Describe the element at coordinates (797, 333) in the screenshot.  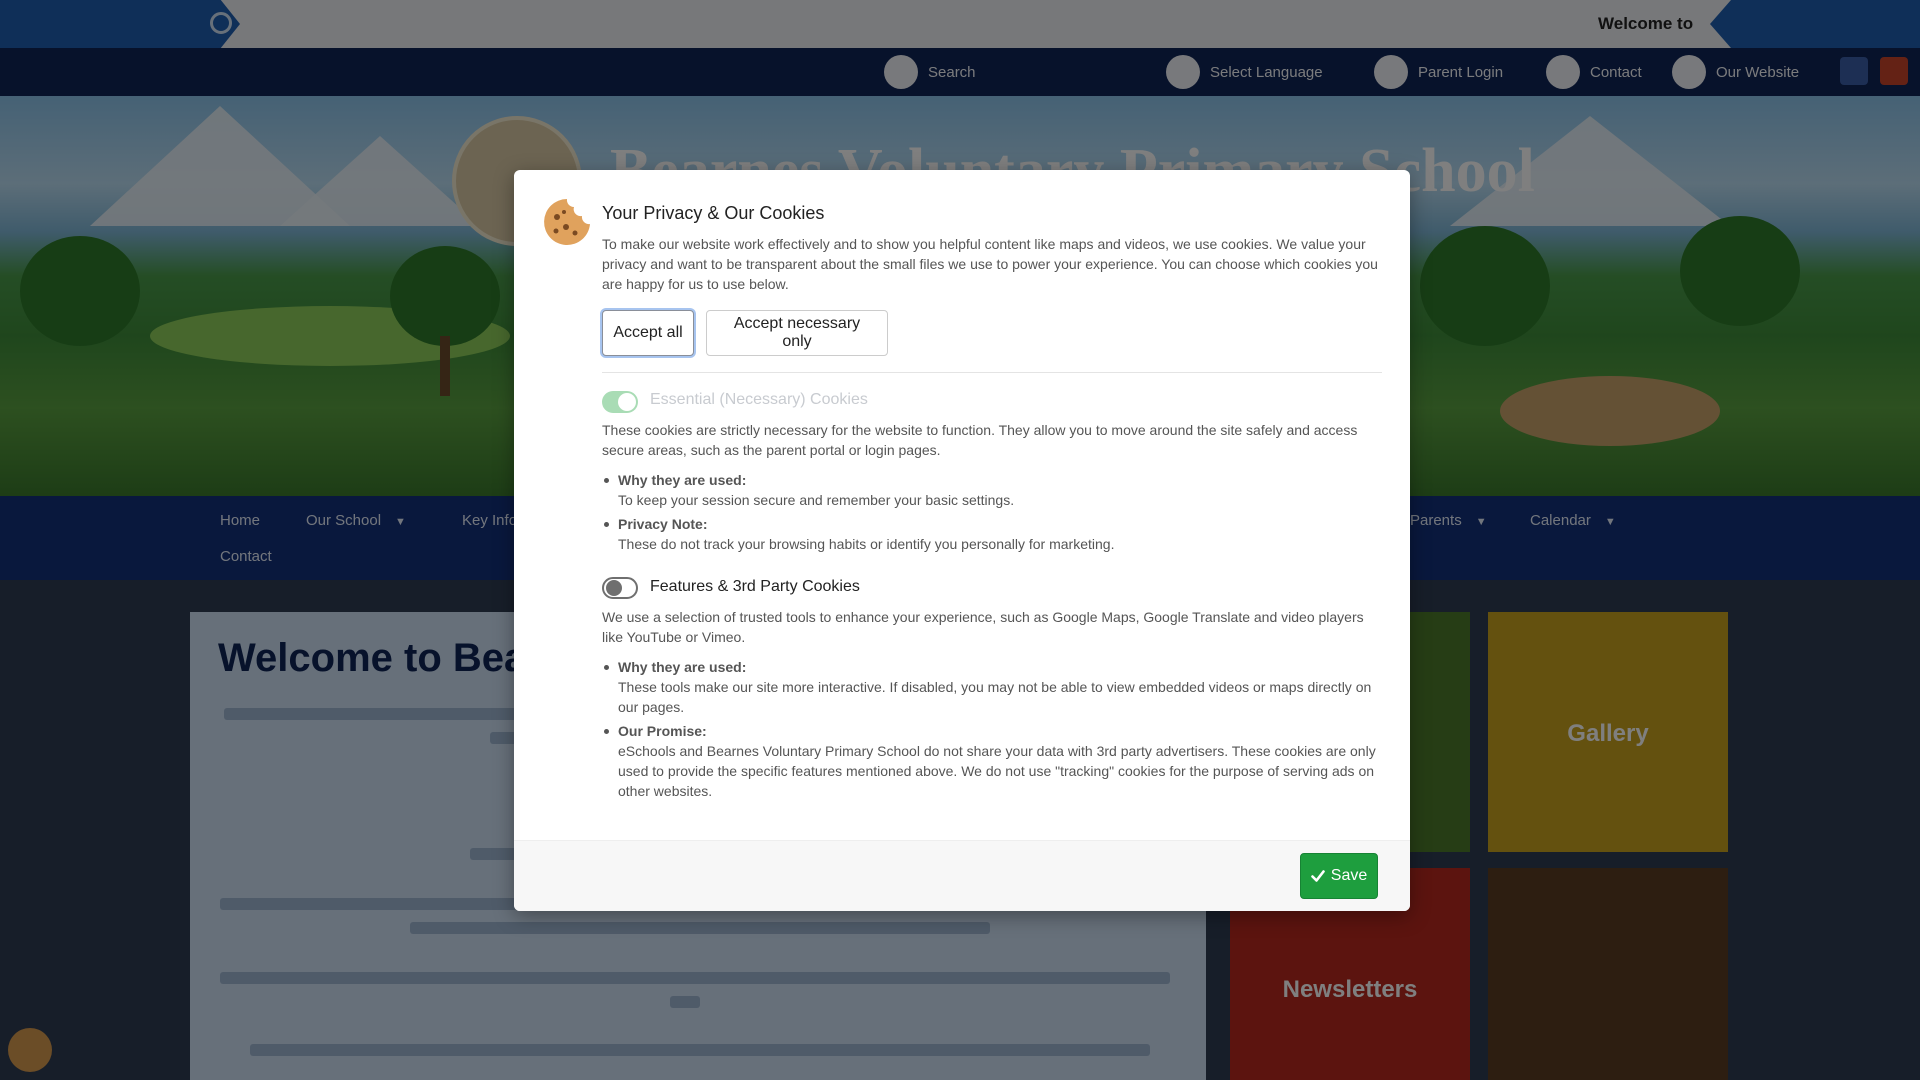
I see `accept-necessary-button: Accept necessary only` at that location.